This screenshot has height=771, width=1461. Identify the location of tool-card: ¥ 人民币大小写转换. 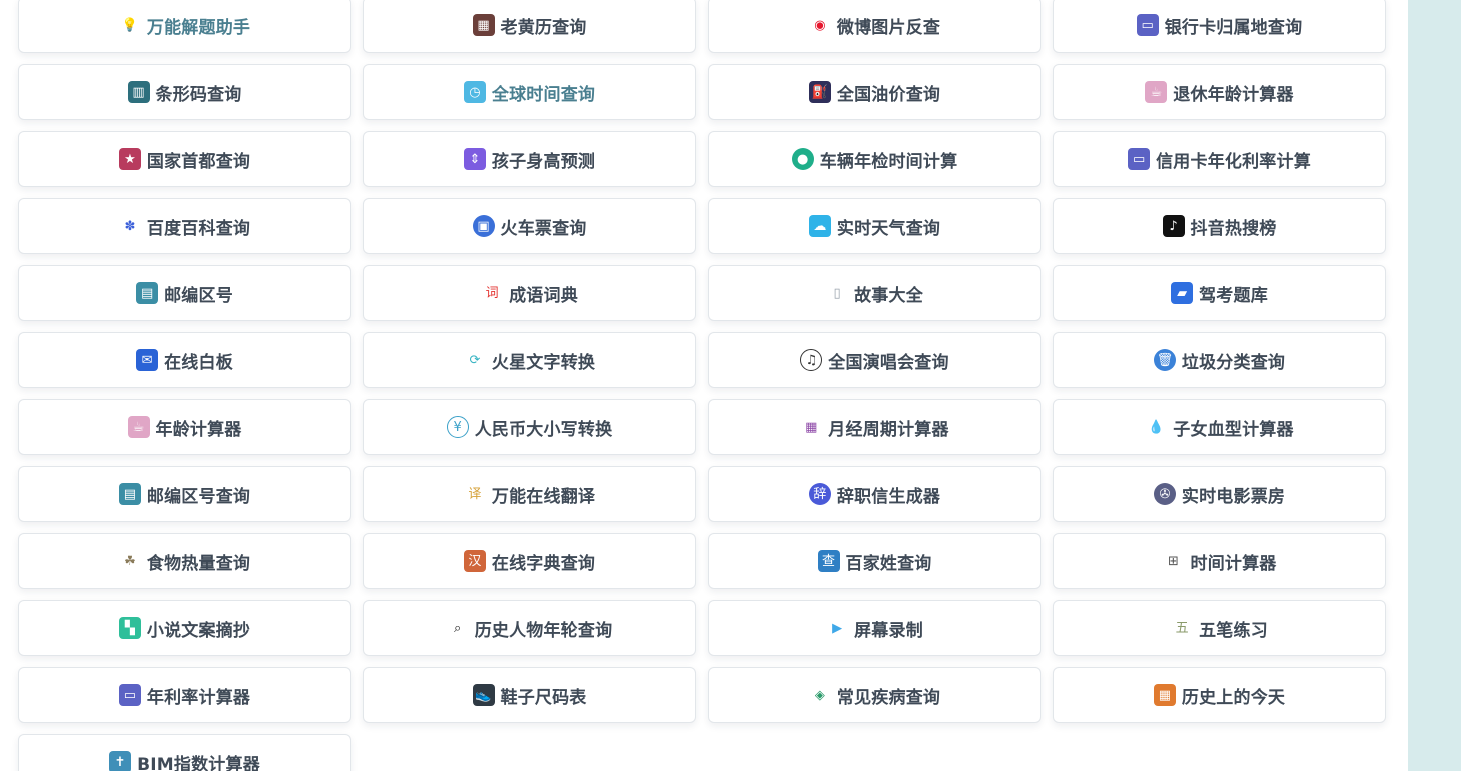
(529, 427).